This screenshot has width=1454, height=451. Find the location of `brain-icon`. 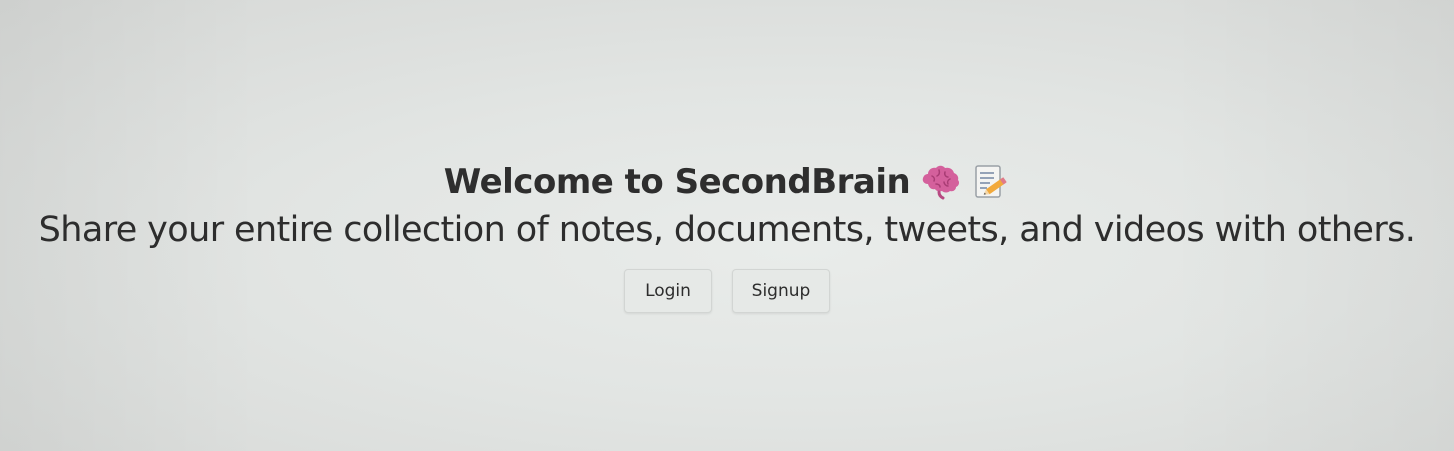

brain-icon is located at coordinates (940, 182).